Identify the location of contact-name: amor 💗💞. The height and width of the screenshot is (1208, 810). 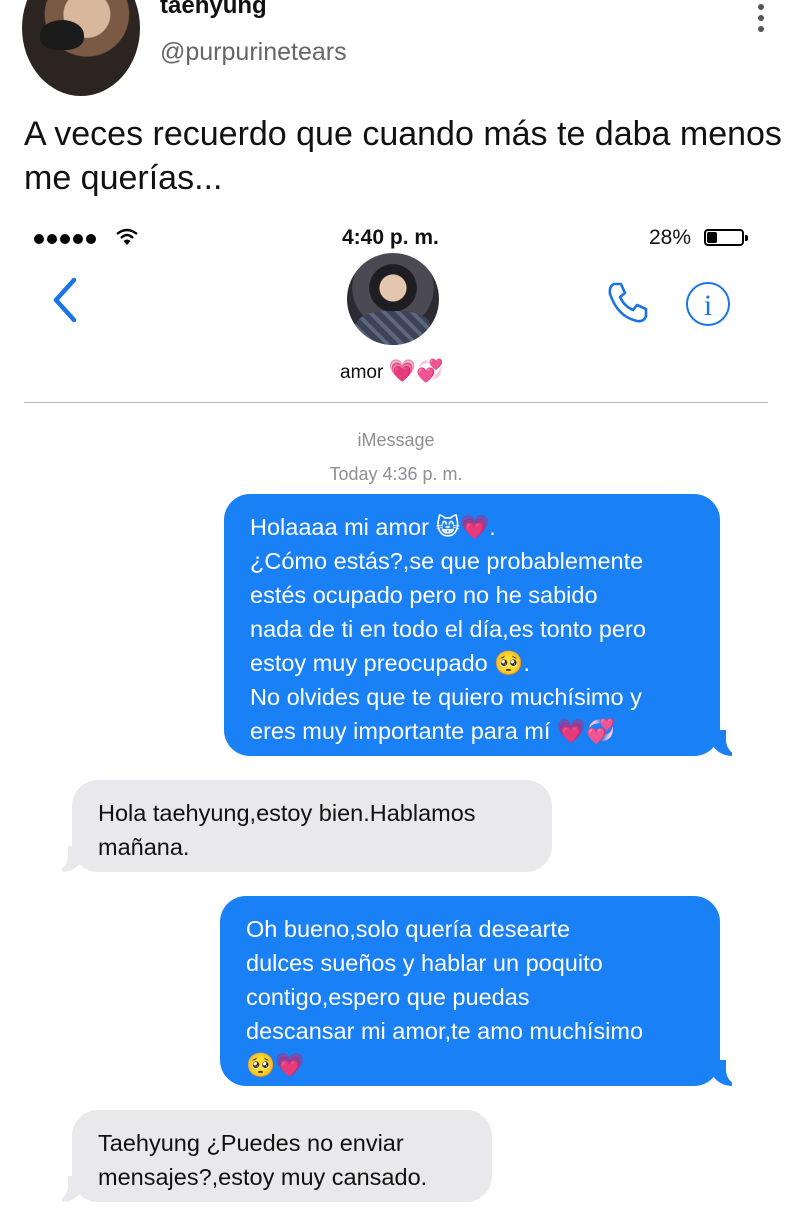
(391, 371).